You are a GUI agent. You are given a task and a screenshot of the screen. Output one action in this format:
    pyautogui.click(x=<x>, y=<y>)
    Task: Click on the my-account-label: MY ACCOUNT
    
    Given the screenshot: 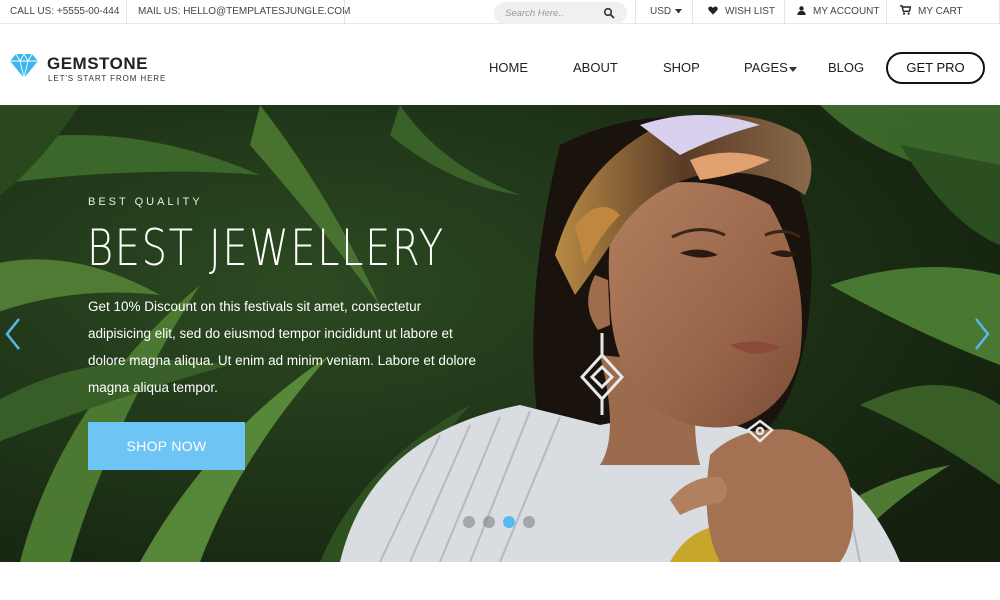 What is the action you would take?
    pyautogui.click(x=846, y=11)
    